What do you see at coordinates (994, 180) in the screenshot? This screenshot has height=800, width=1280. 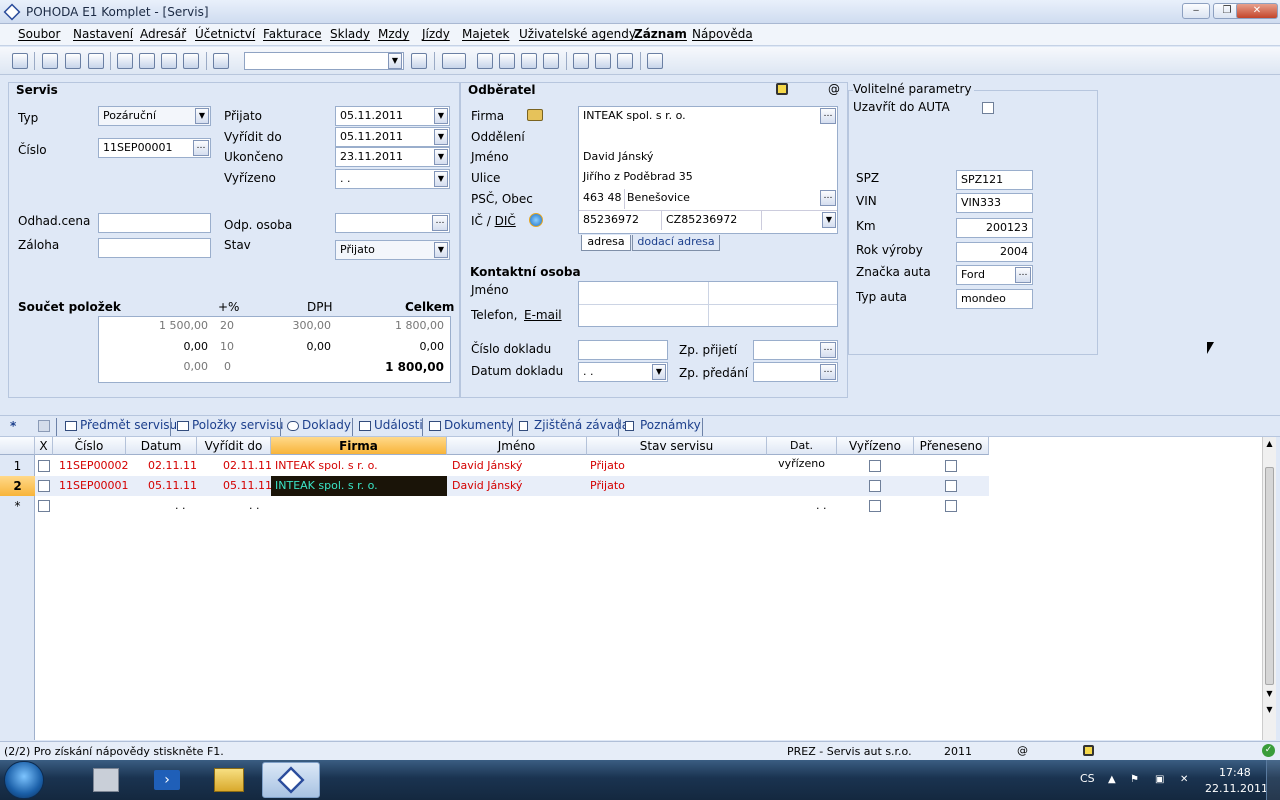 I see `spz-field: SPZ121` at bounding box center [994, 180].